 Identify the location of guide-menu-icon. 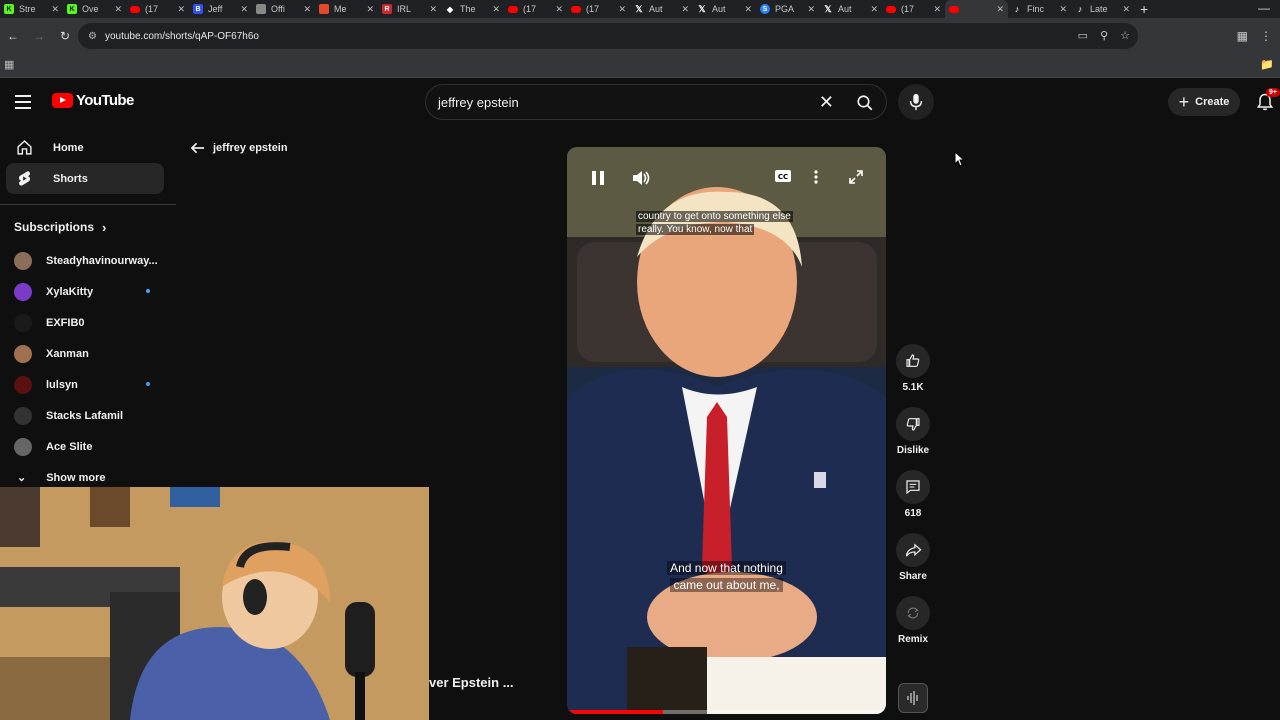
(23, 102).